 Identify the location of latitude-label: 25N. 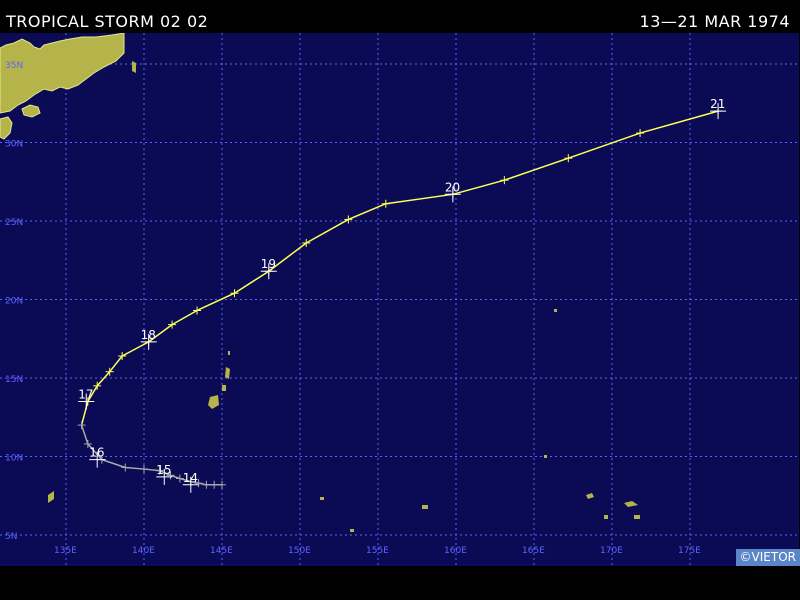
(14, 223).